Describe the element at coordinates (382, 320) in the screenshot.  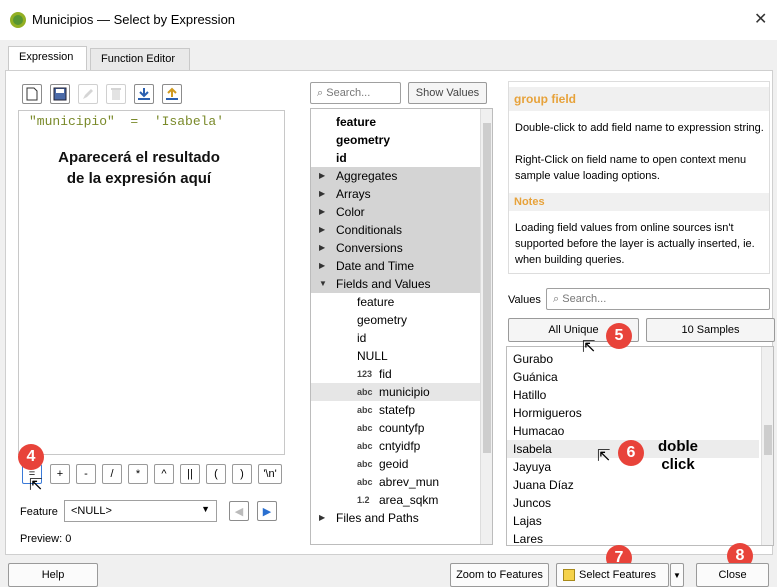
I see `tree-field-label: geometry` at that location.